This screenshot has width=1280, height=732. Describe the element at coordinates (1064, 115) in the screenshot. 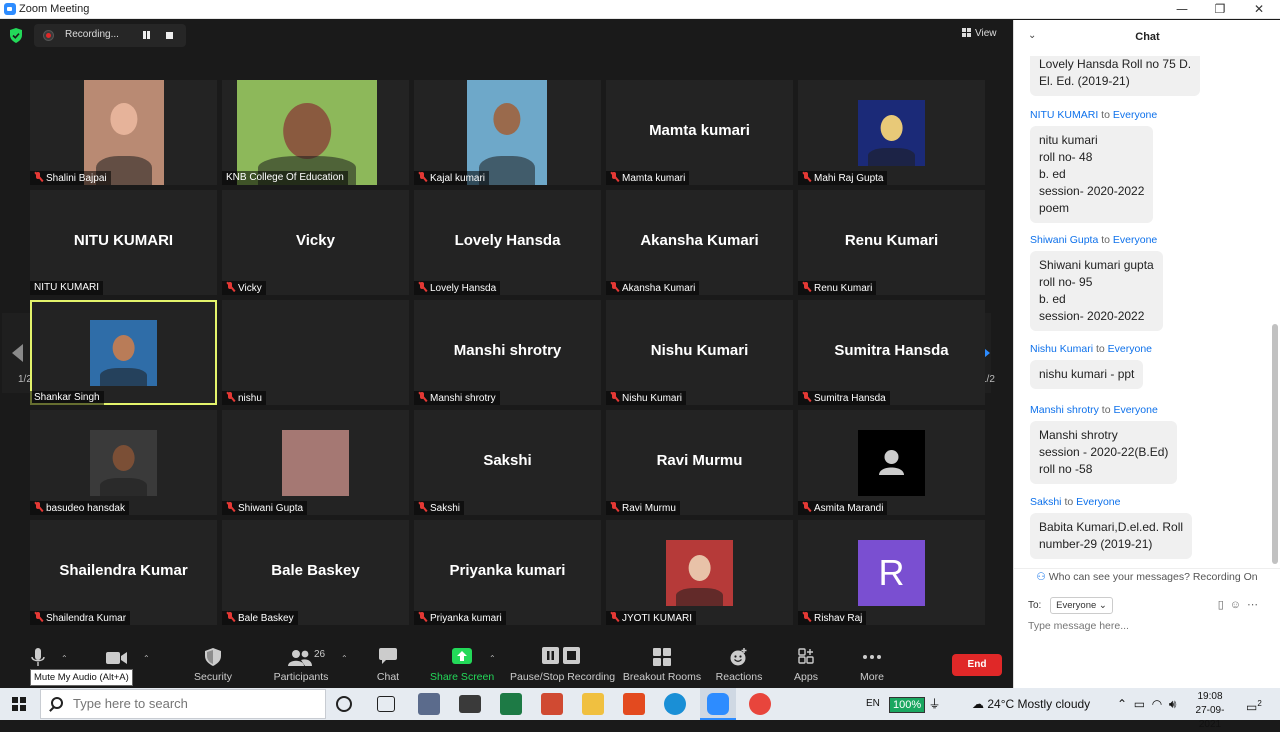

I see `chat-sender: NITU KUMARI` at that location.